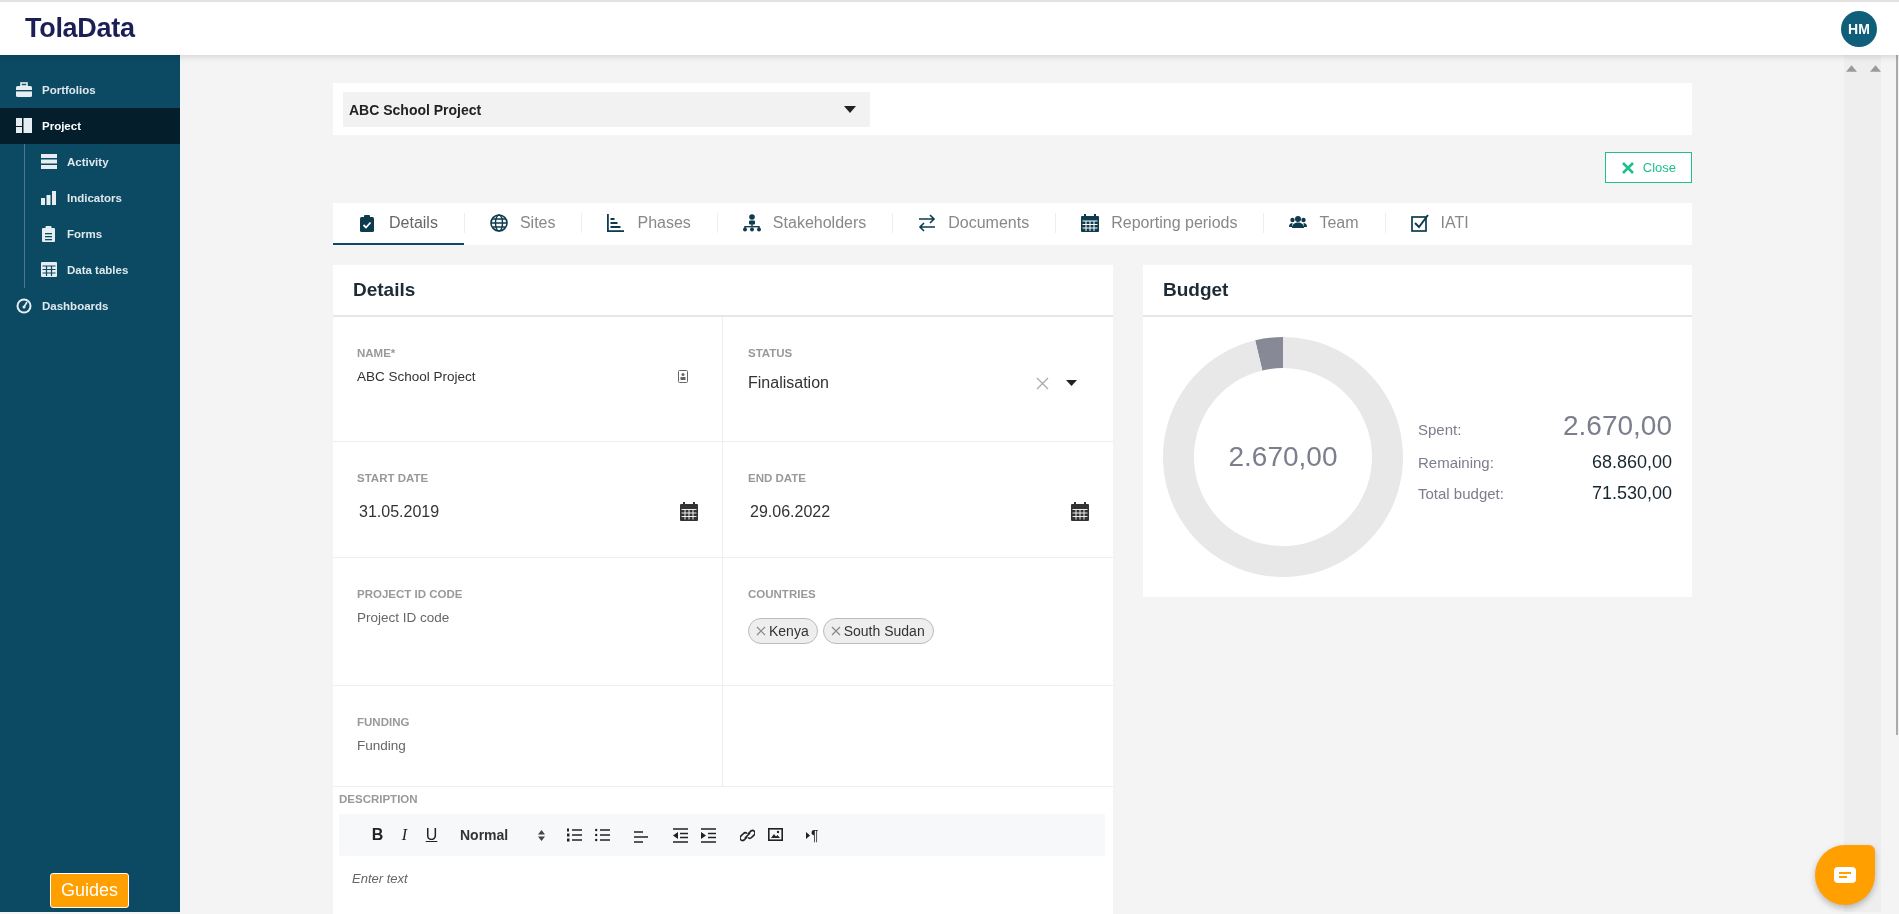  I want to click on input-field: ABC School Project, so click(527, 376).